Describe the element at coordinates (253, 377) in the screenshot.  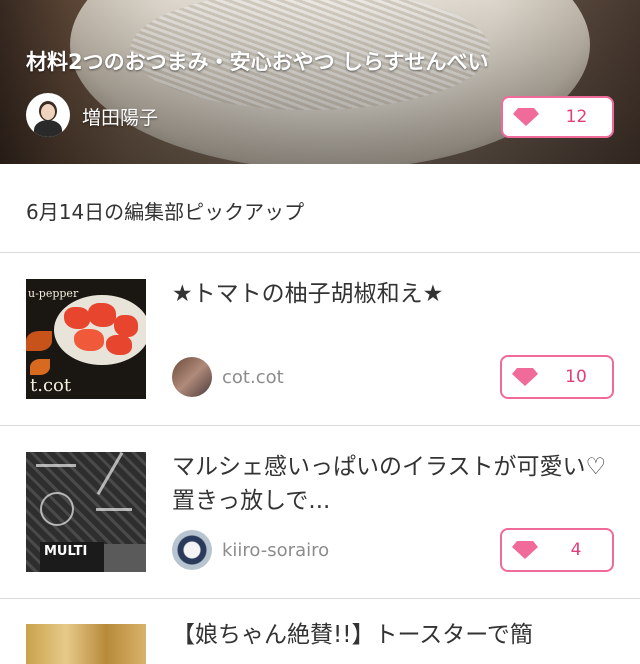
I see `username: cot.cot` at that location.